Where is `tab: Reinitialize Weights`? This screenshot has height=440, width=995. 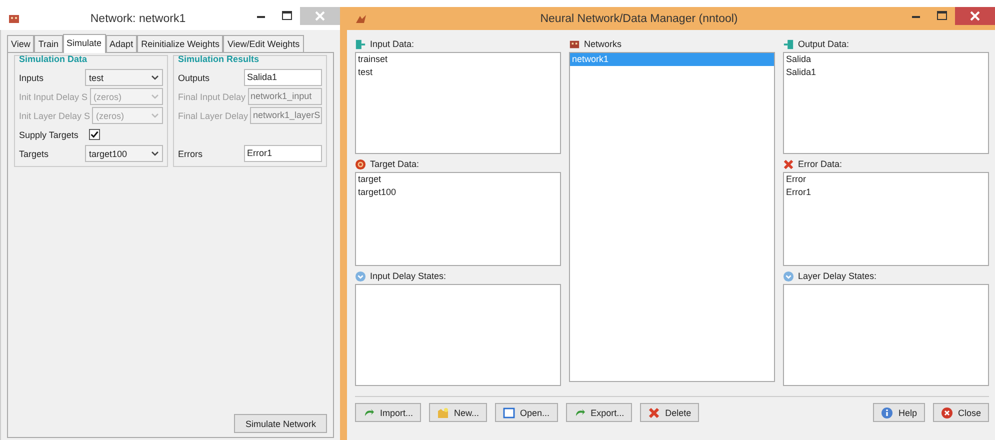
tab: Reinitialize Weights is located at coordinates (180, 43).